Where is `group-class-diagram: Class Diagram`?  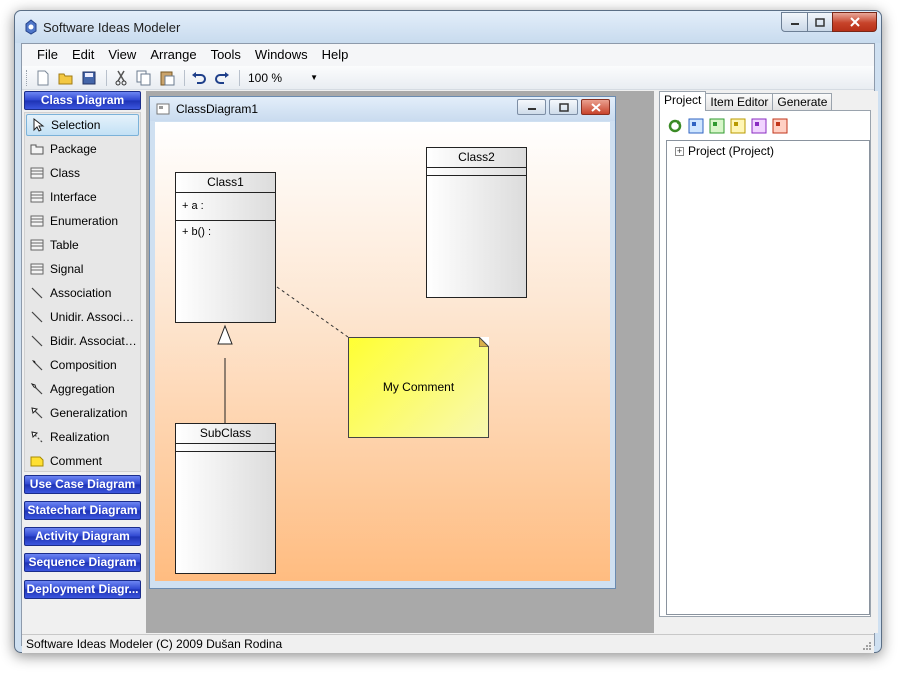
group-class-diagram: Class Diagram is located at coordinates (82, 100).